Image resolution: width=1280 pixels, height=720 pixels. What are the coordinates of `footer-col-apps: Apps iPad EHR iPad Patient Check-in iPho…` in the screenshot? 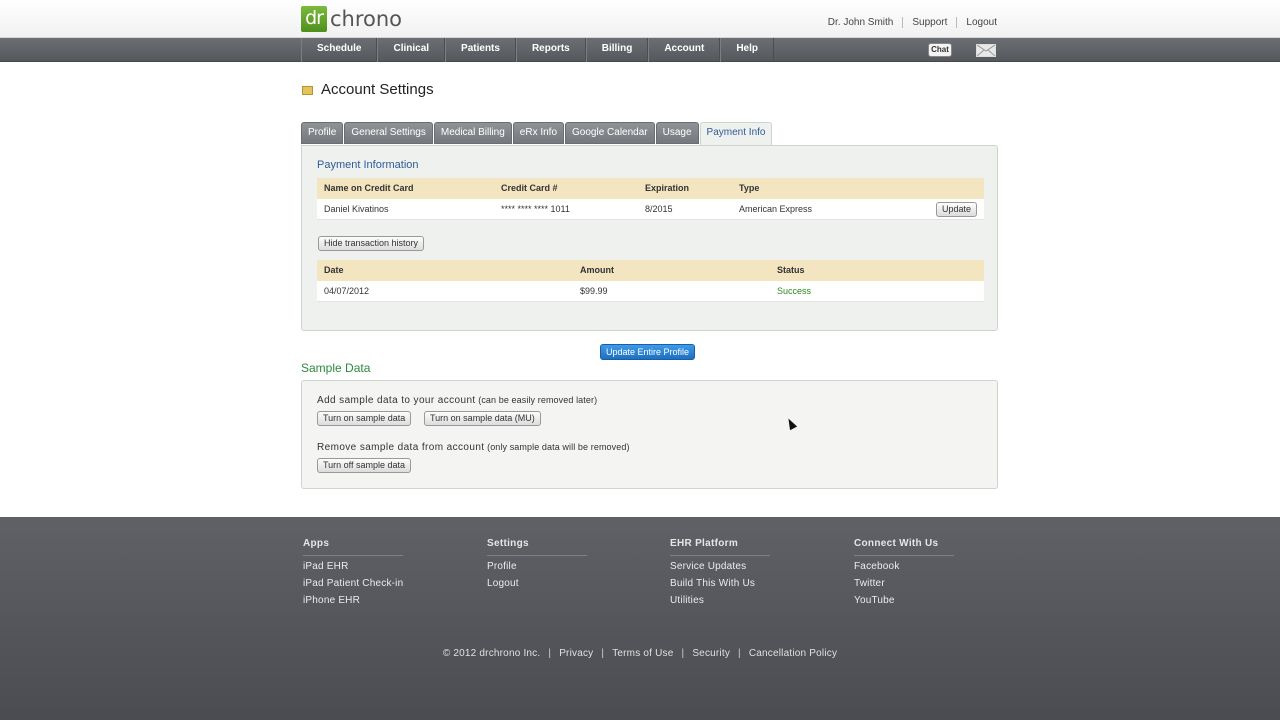 It's located at (378, 572).